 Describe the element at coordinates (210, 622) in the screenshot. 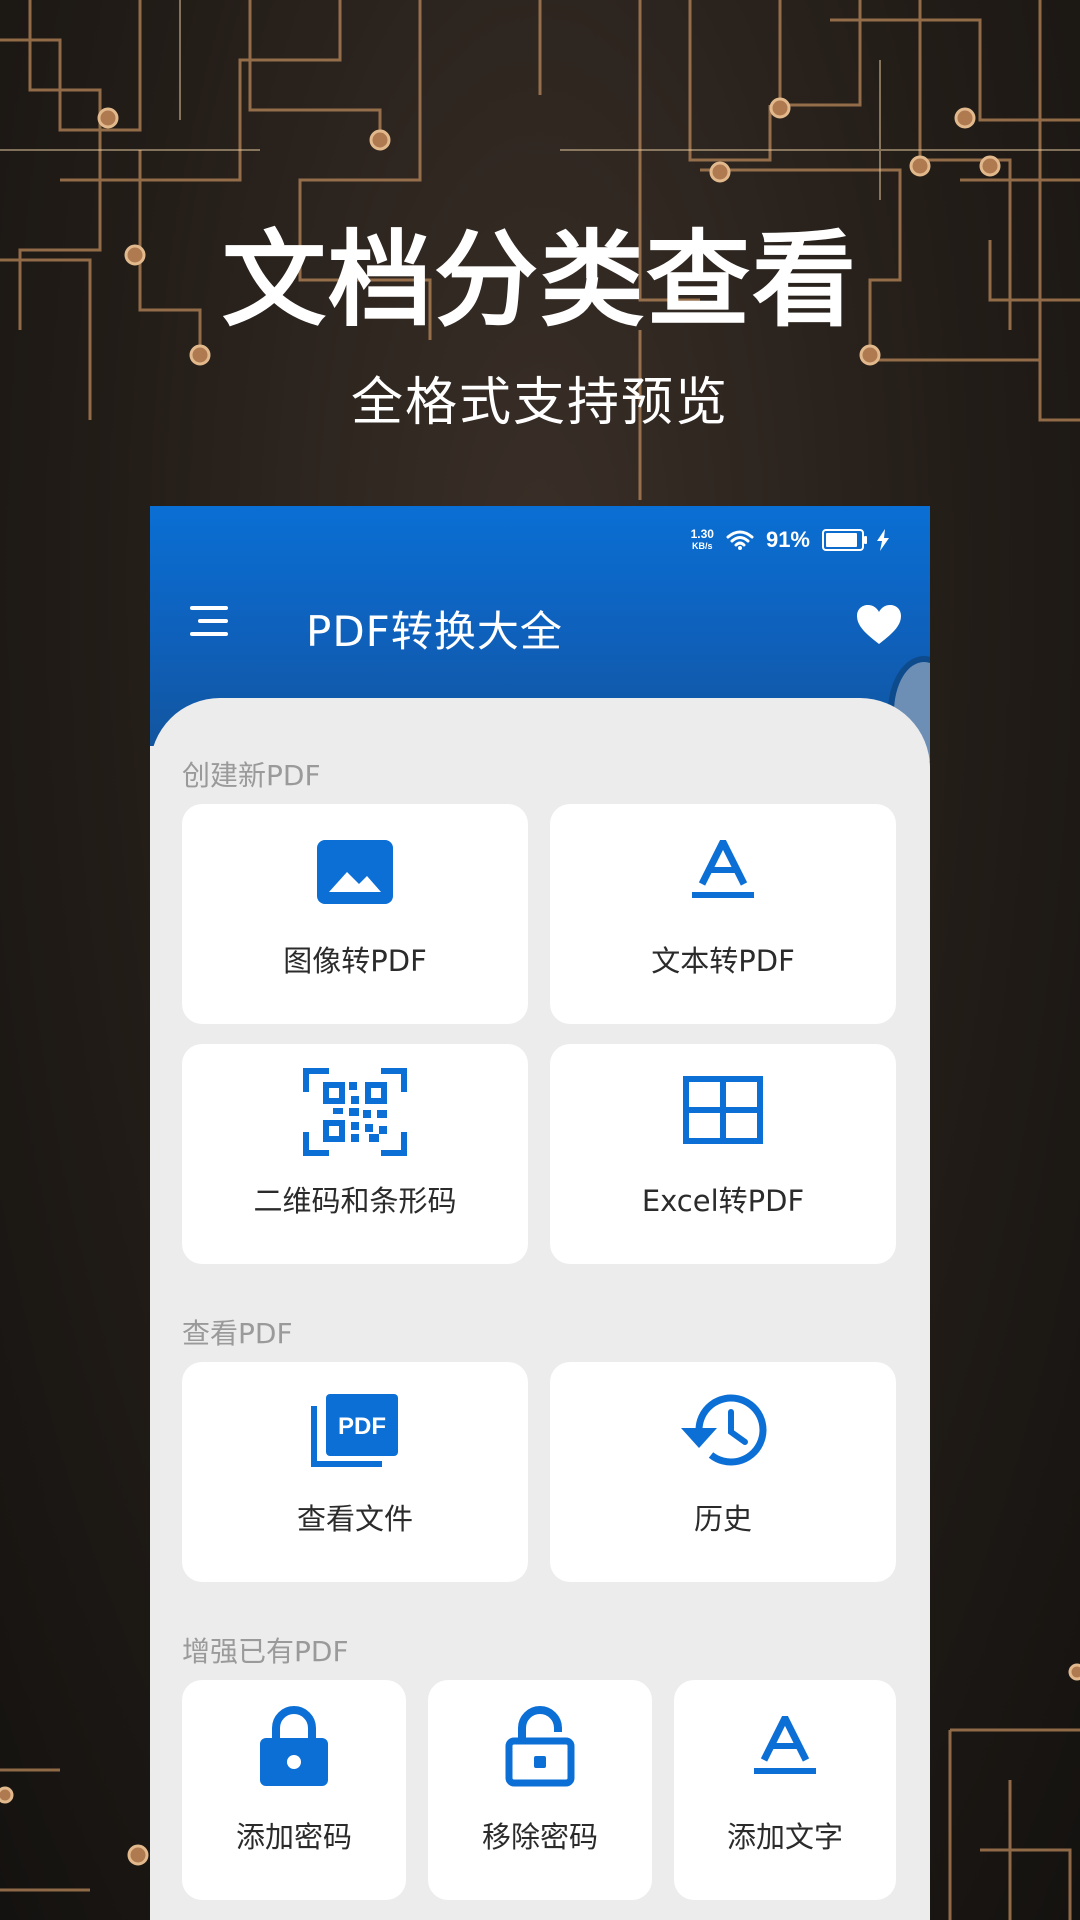

I see `menu-icon` at that location.